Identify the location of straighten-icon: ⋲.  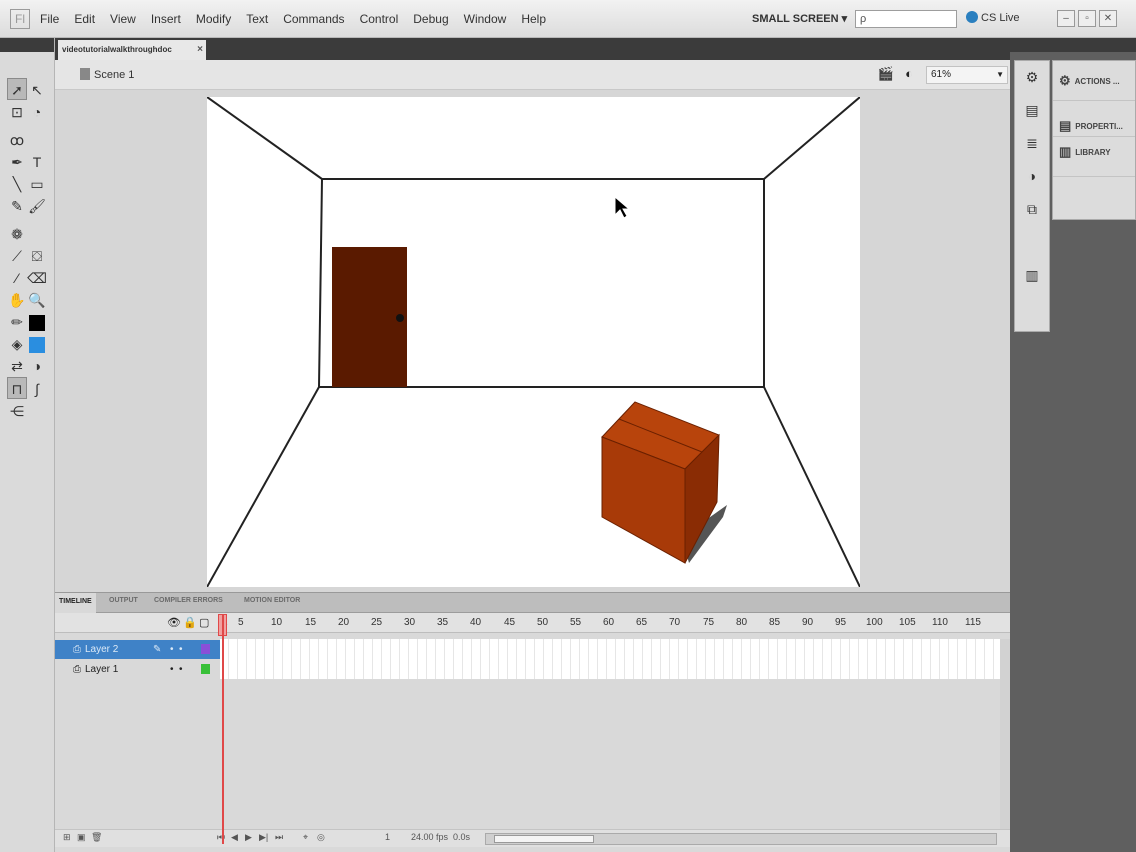
(17, 411).